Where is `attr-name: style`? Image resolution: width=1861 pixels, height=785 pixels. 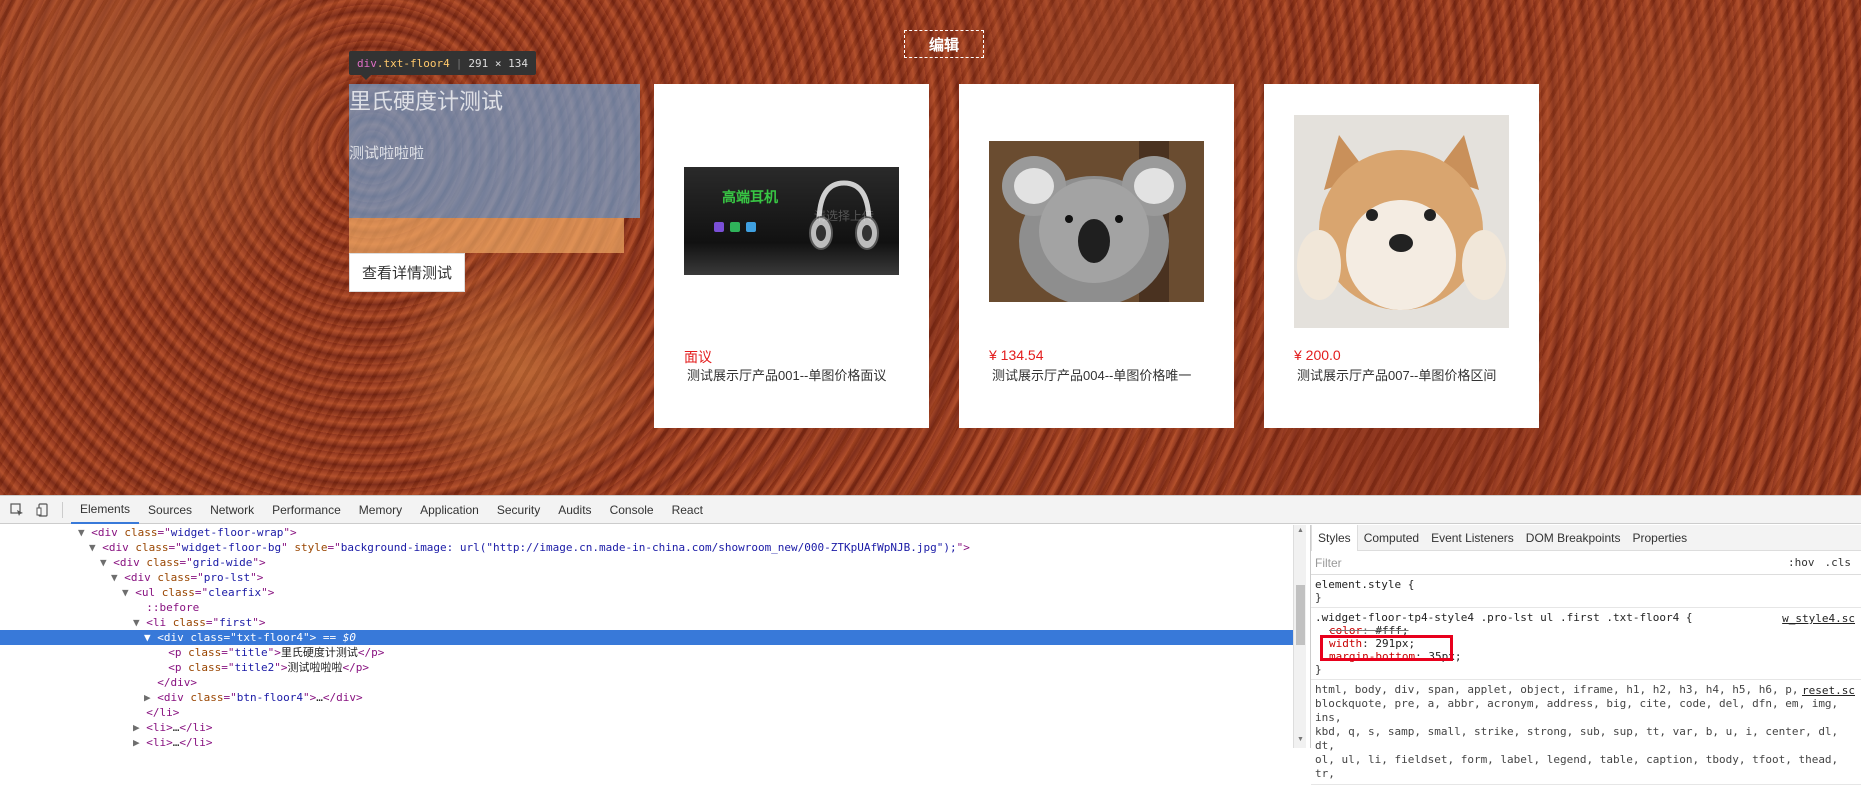
attr-name: style is located at coordinates (311, 547).